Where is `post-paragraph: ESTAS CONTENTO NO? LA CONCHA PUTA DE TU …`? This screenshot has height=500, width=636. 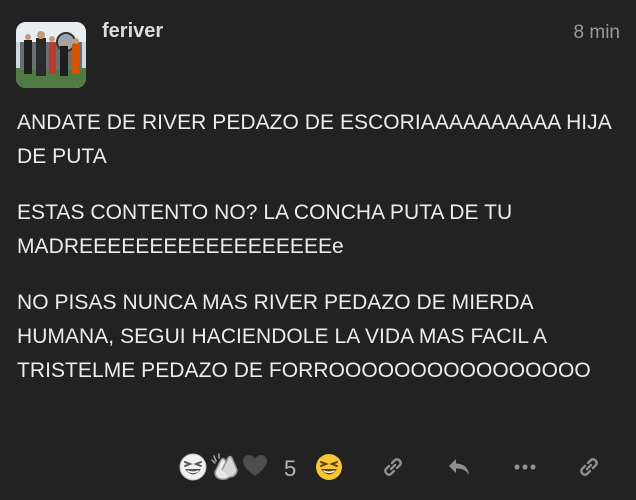
post-paragraph: ESTAS CONTENTO NO? LA CONCHA PUTA DE TU … is located at coordinates (265, 229).